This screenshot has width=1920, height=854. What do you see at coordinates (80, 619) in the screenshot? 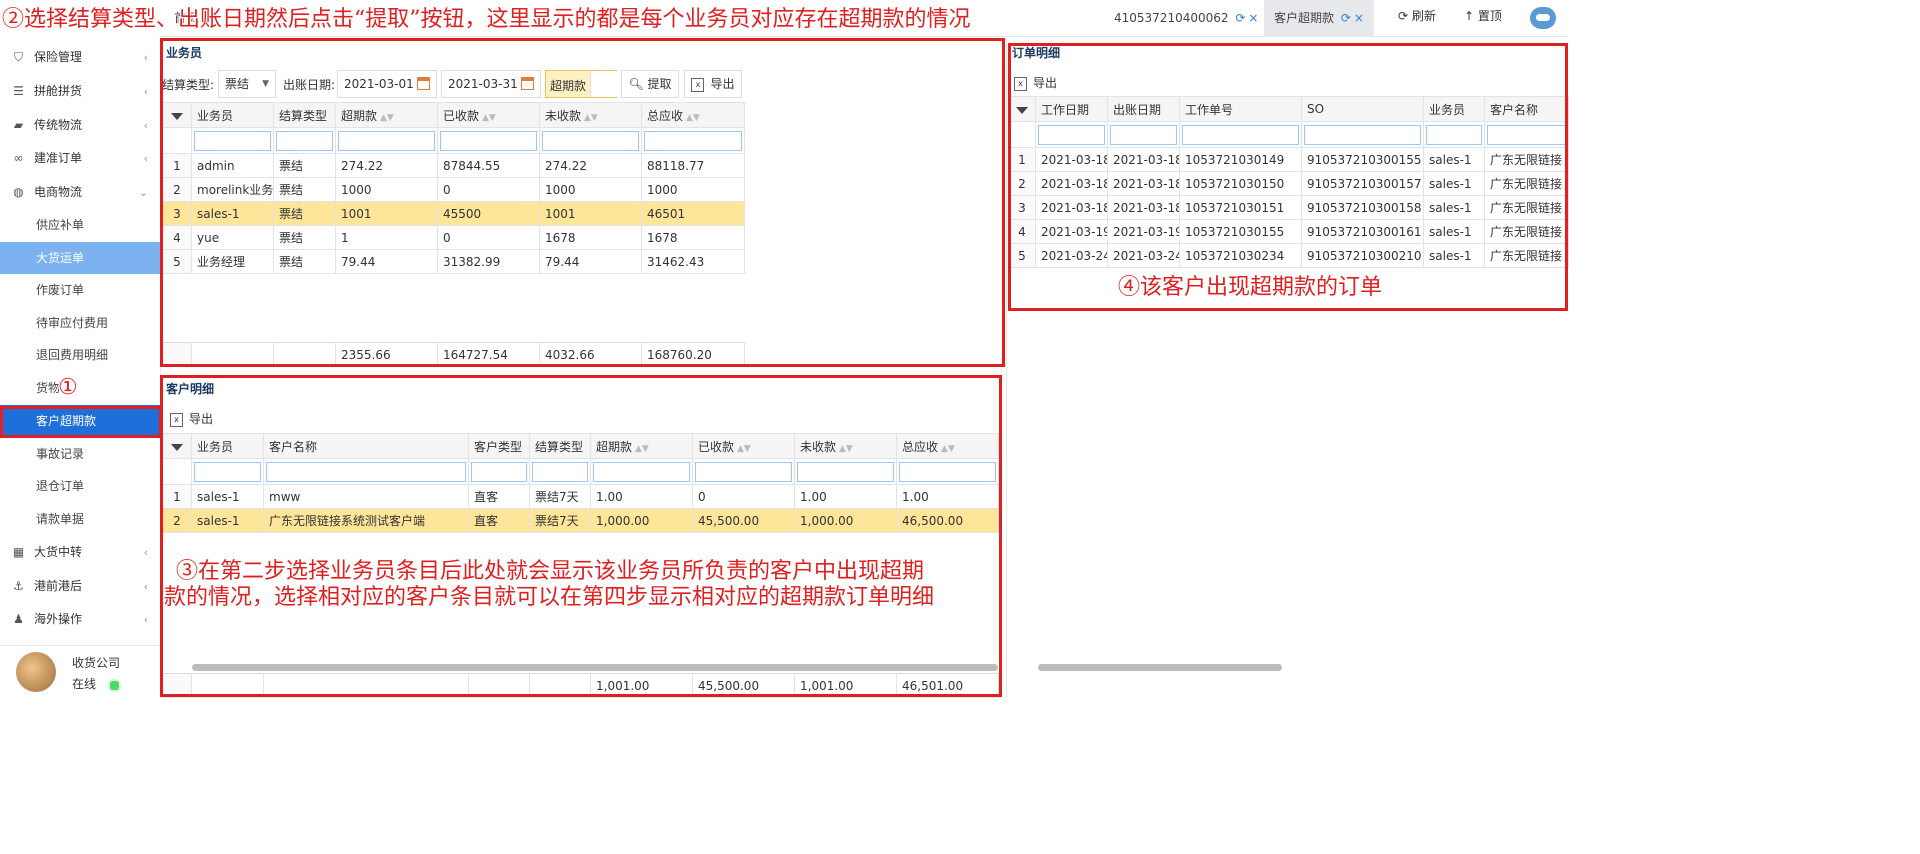
I see `sidebar-item-overseas: ♟ 海外操作 ‹` at bounding box center [80, 619].